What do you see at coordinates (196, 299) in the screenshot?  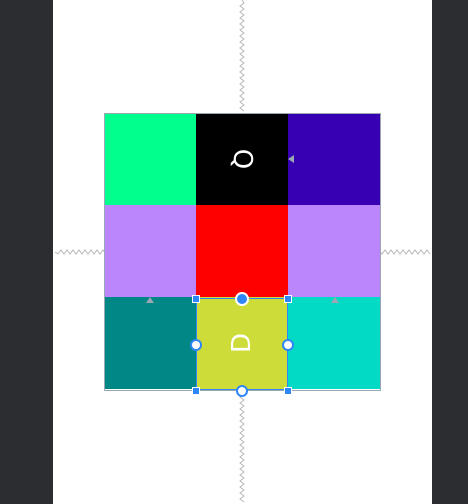 I see `resize-handle-top-left` at bounding box center [196, 299].